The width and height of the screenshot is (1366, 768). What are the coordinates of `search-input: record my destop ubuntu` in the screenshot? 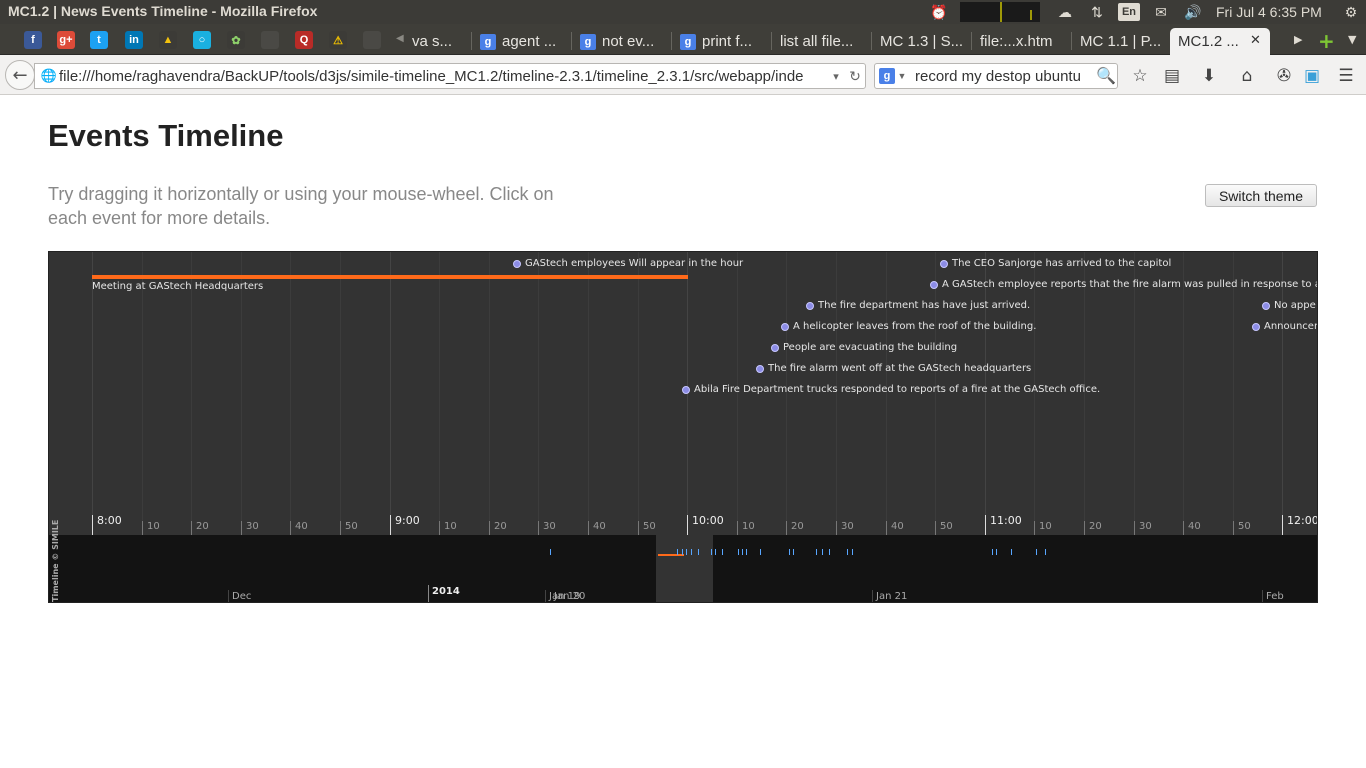 It's located at (1002, 76).